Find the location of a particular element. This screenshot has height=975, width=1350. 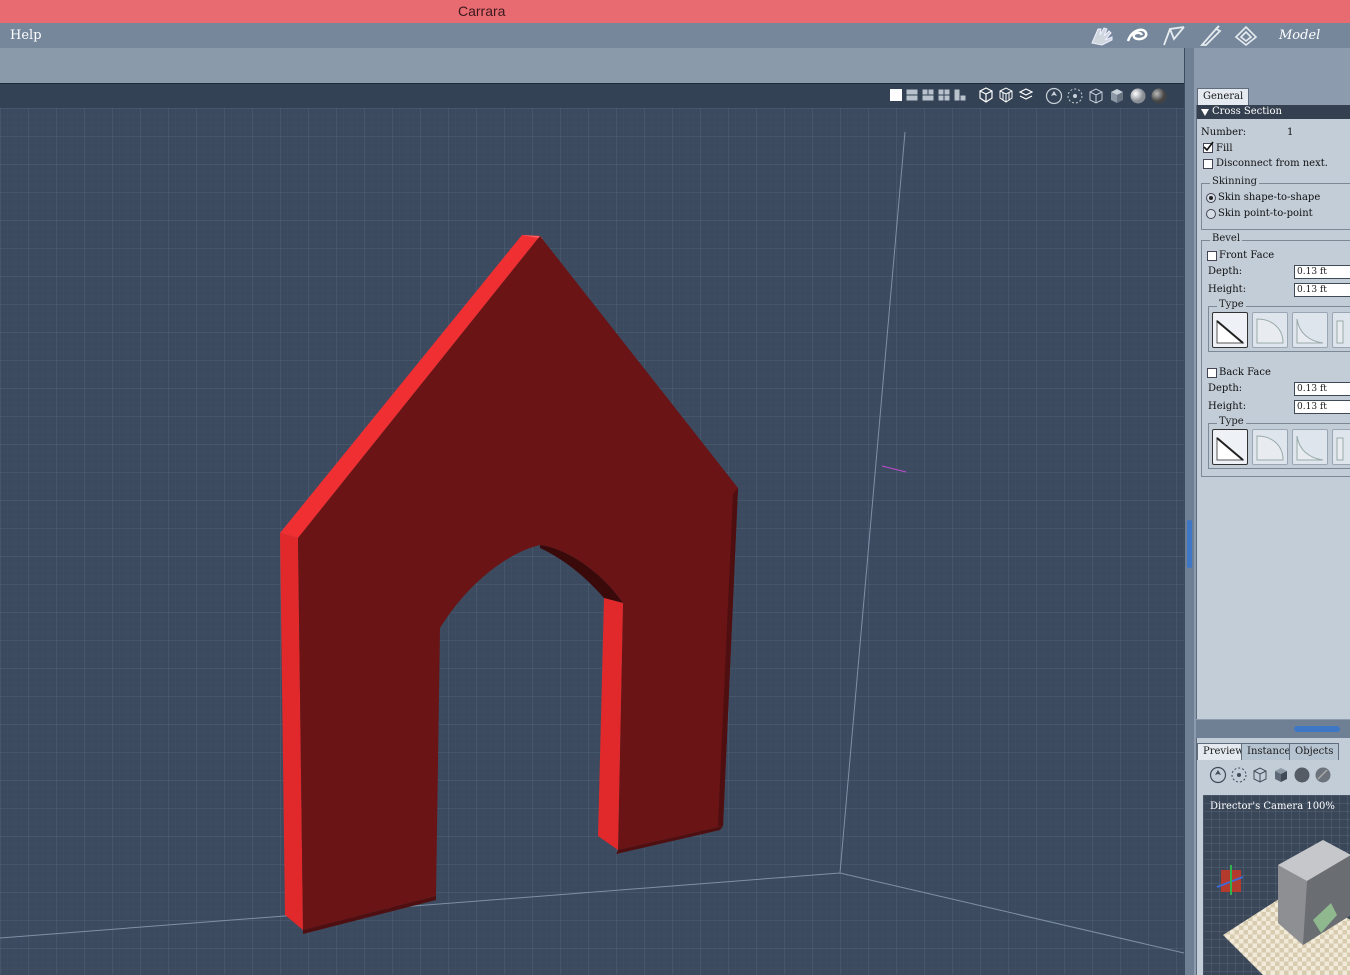

back-face-checkbox is located at coordinates (1212, 373).